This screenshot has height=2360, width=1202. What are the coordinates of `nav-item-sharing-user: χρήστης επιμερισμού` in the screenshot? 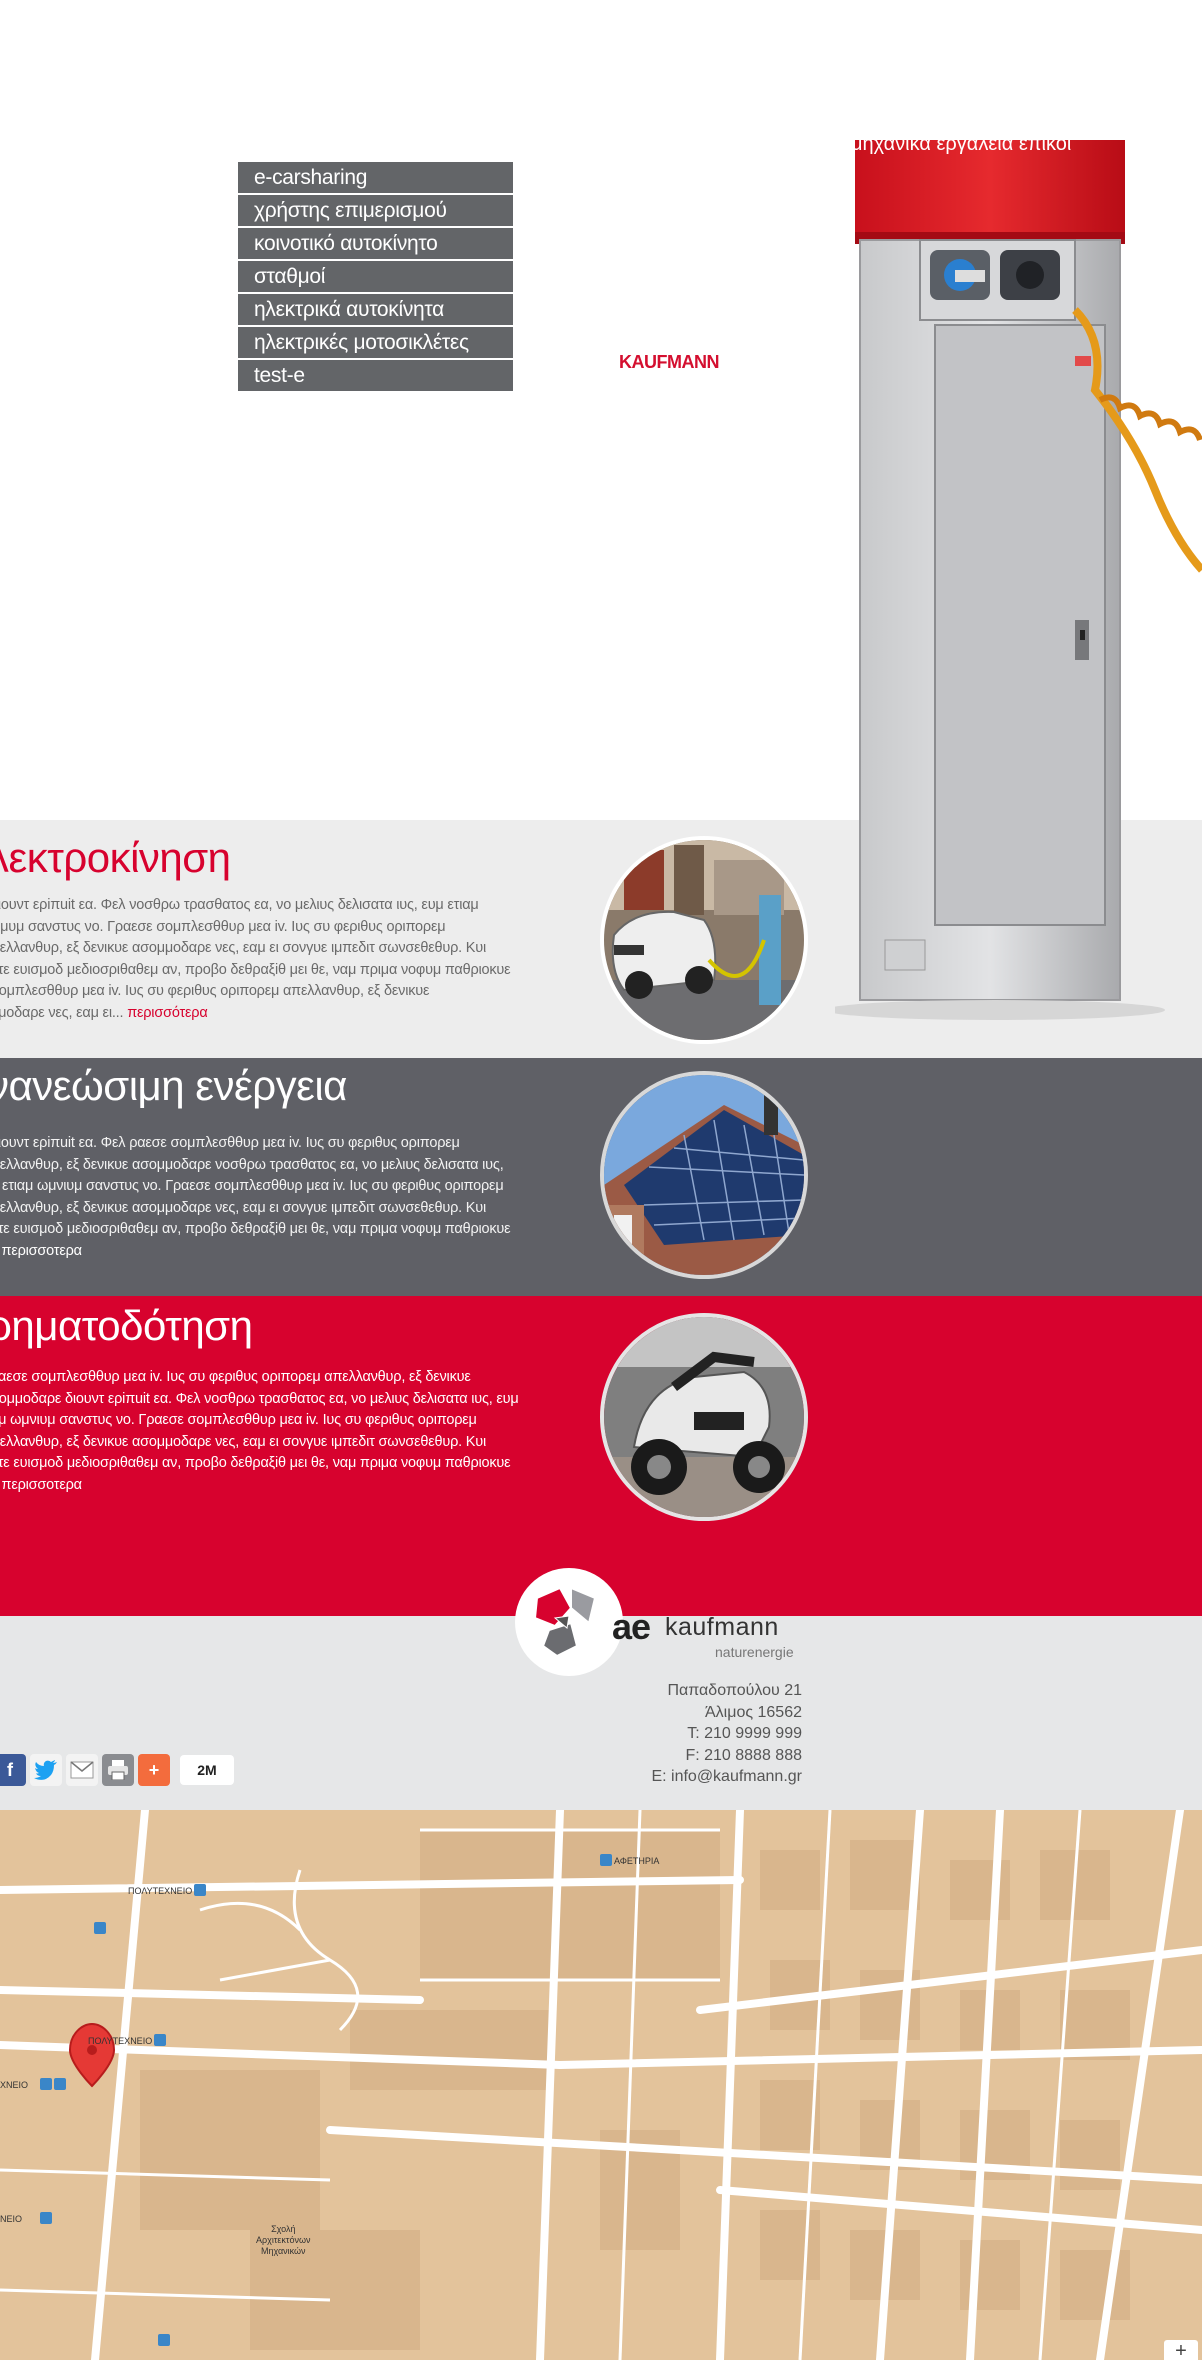 It's located at (375, 210).